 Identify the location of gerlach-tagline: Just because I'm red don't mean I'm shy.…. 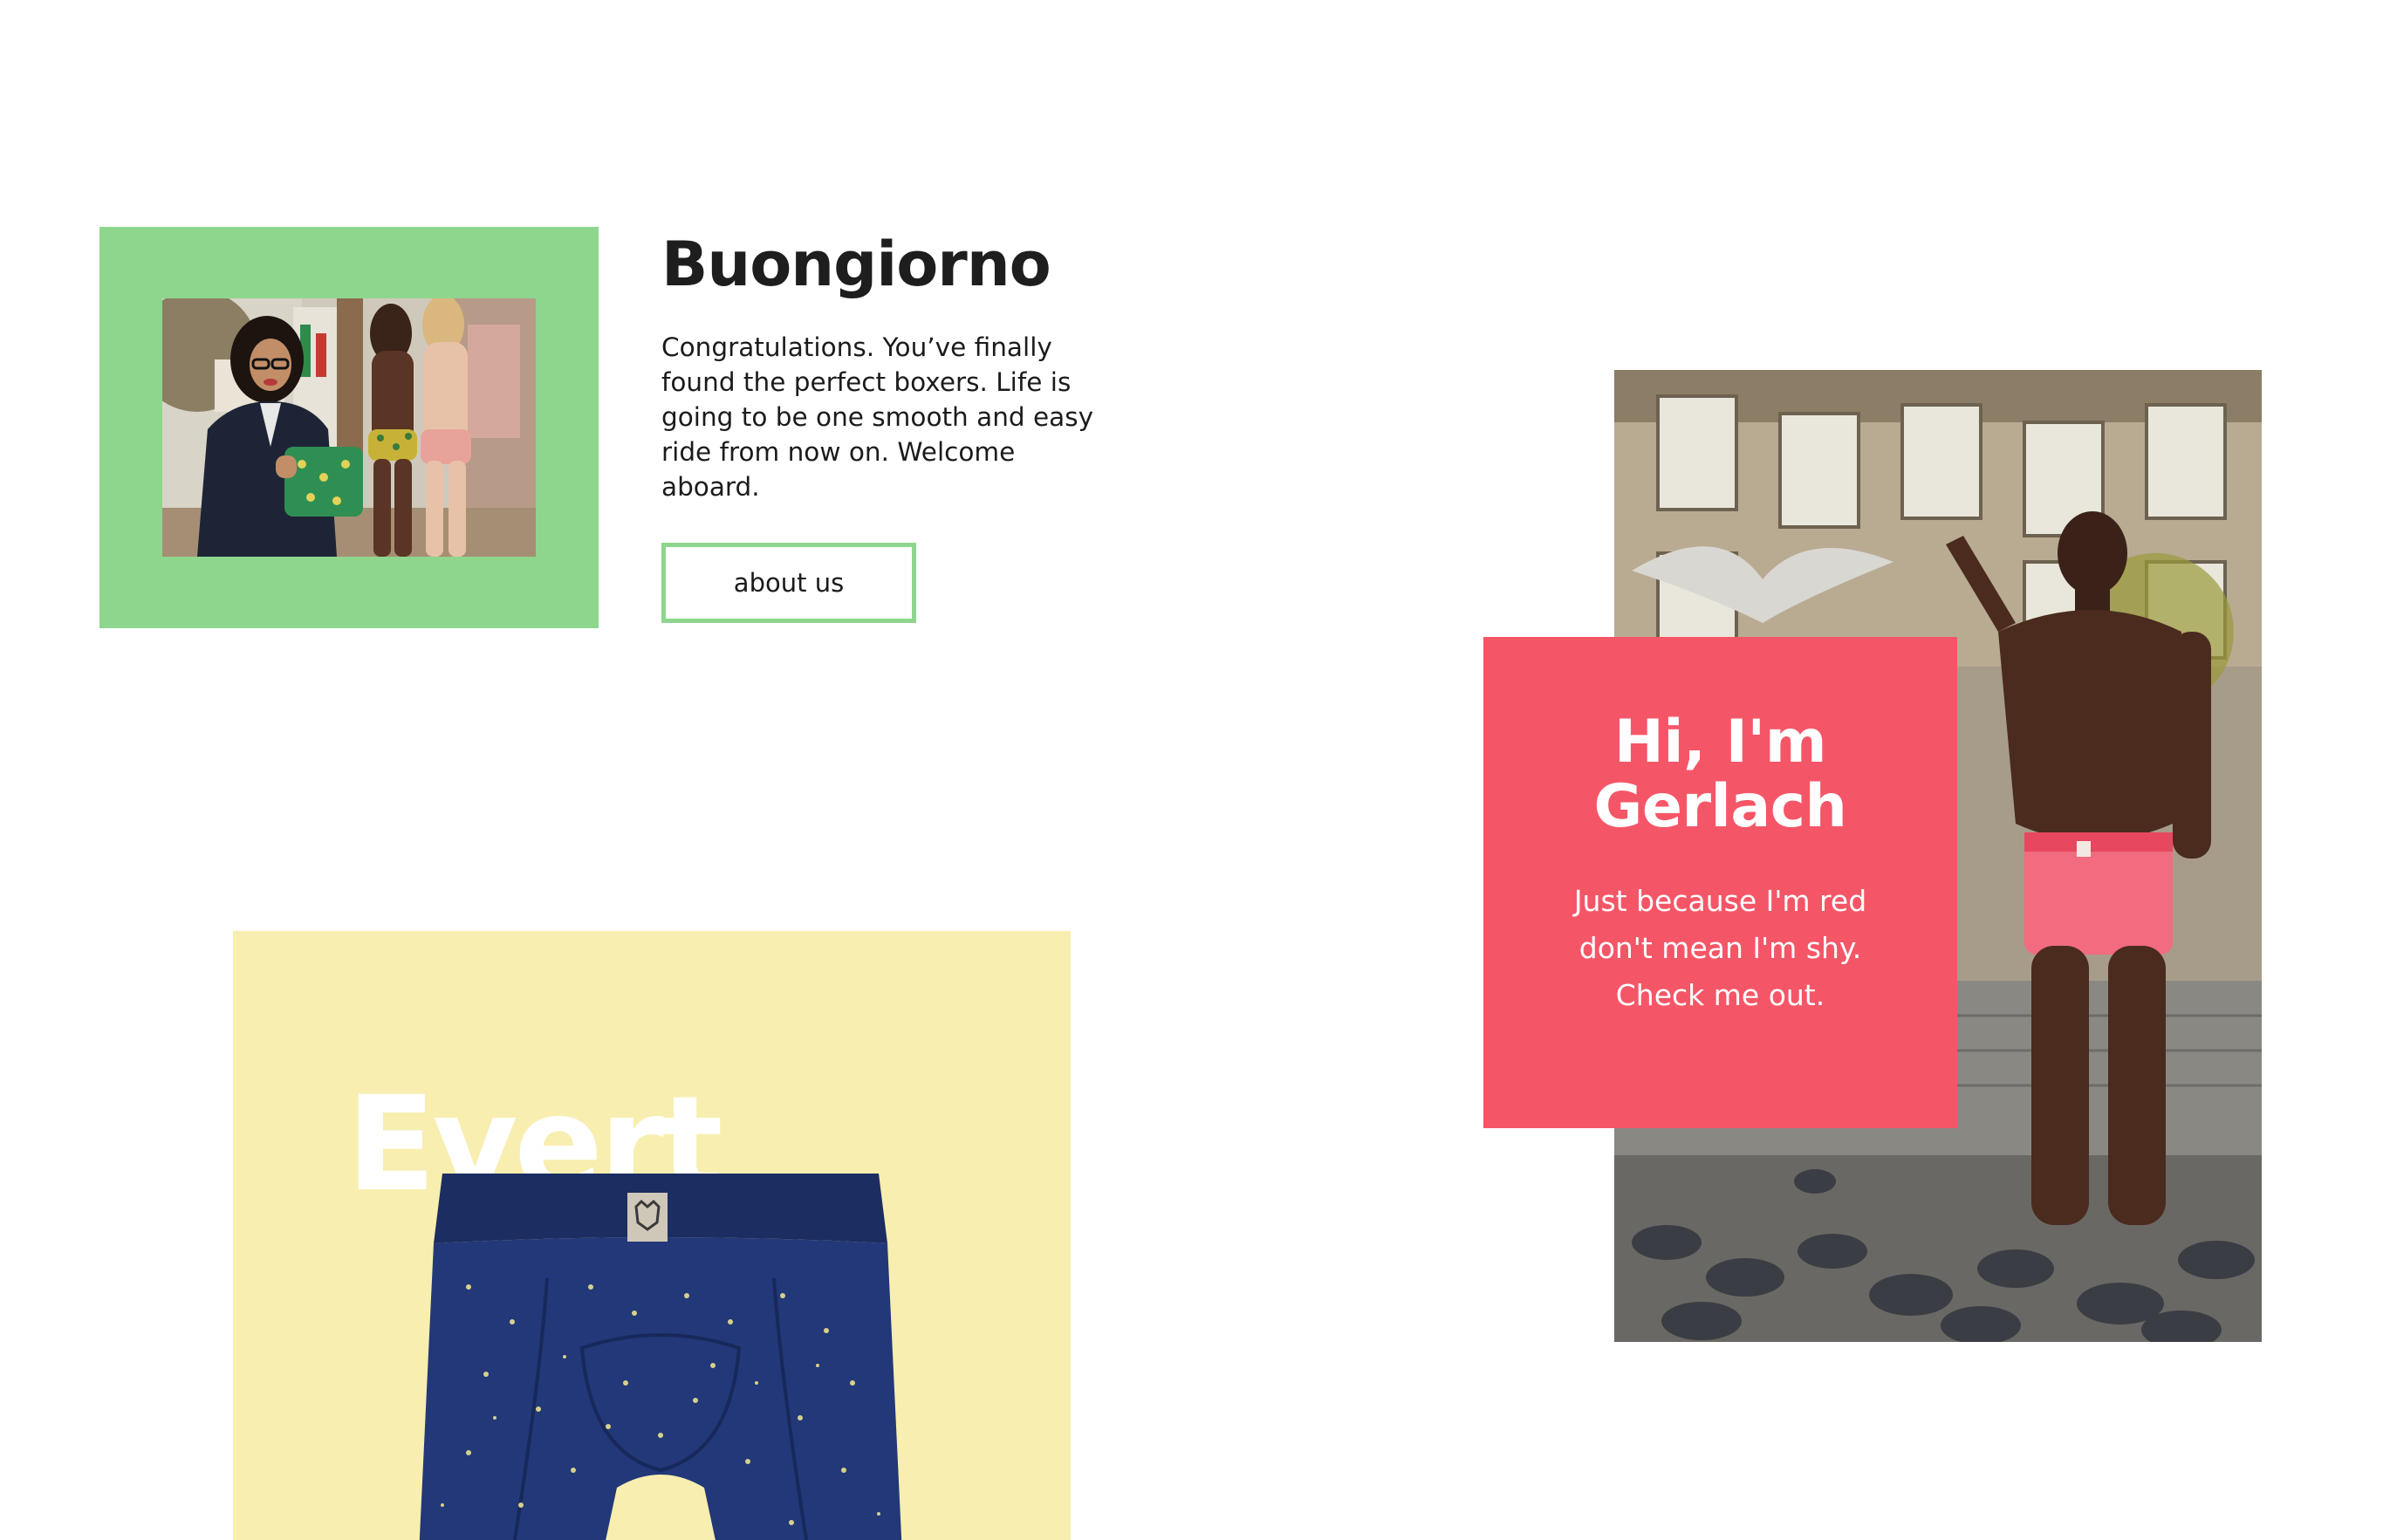
(1720, 948).